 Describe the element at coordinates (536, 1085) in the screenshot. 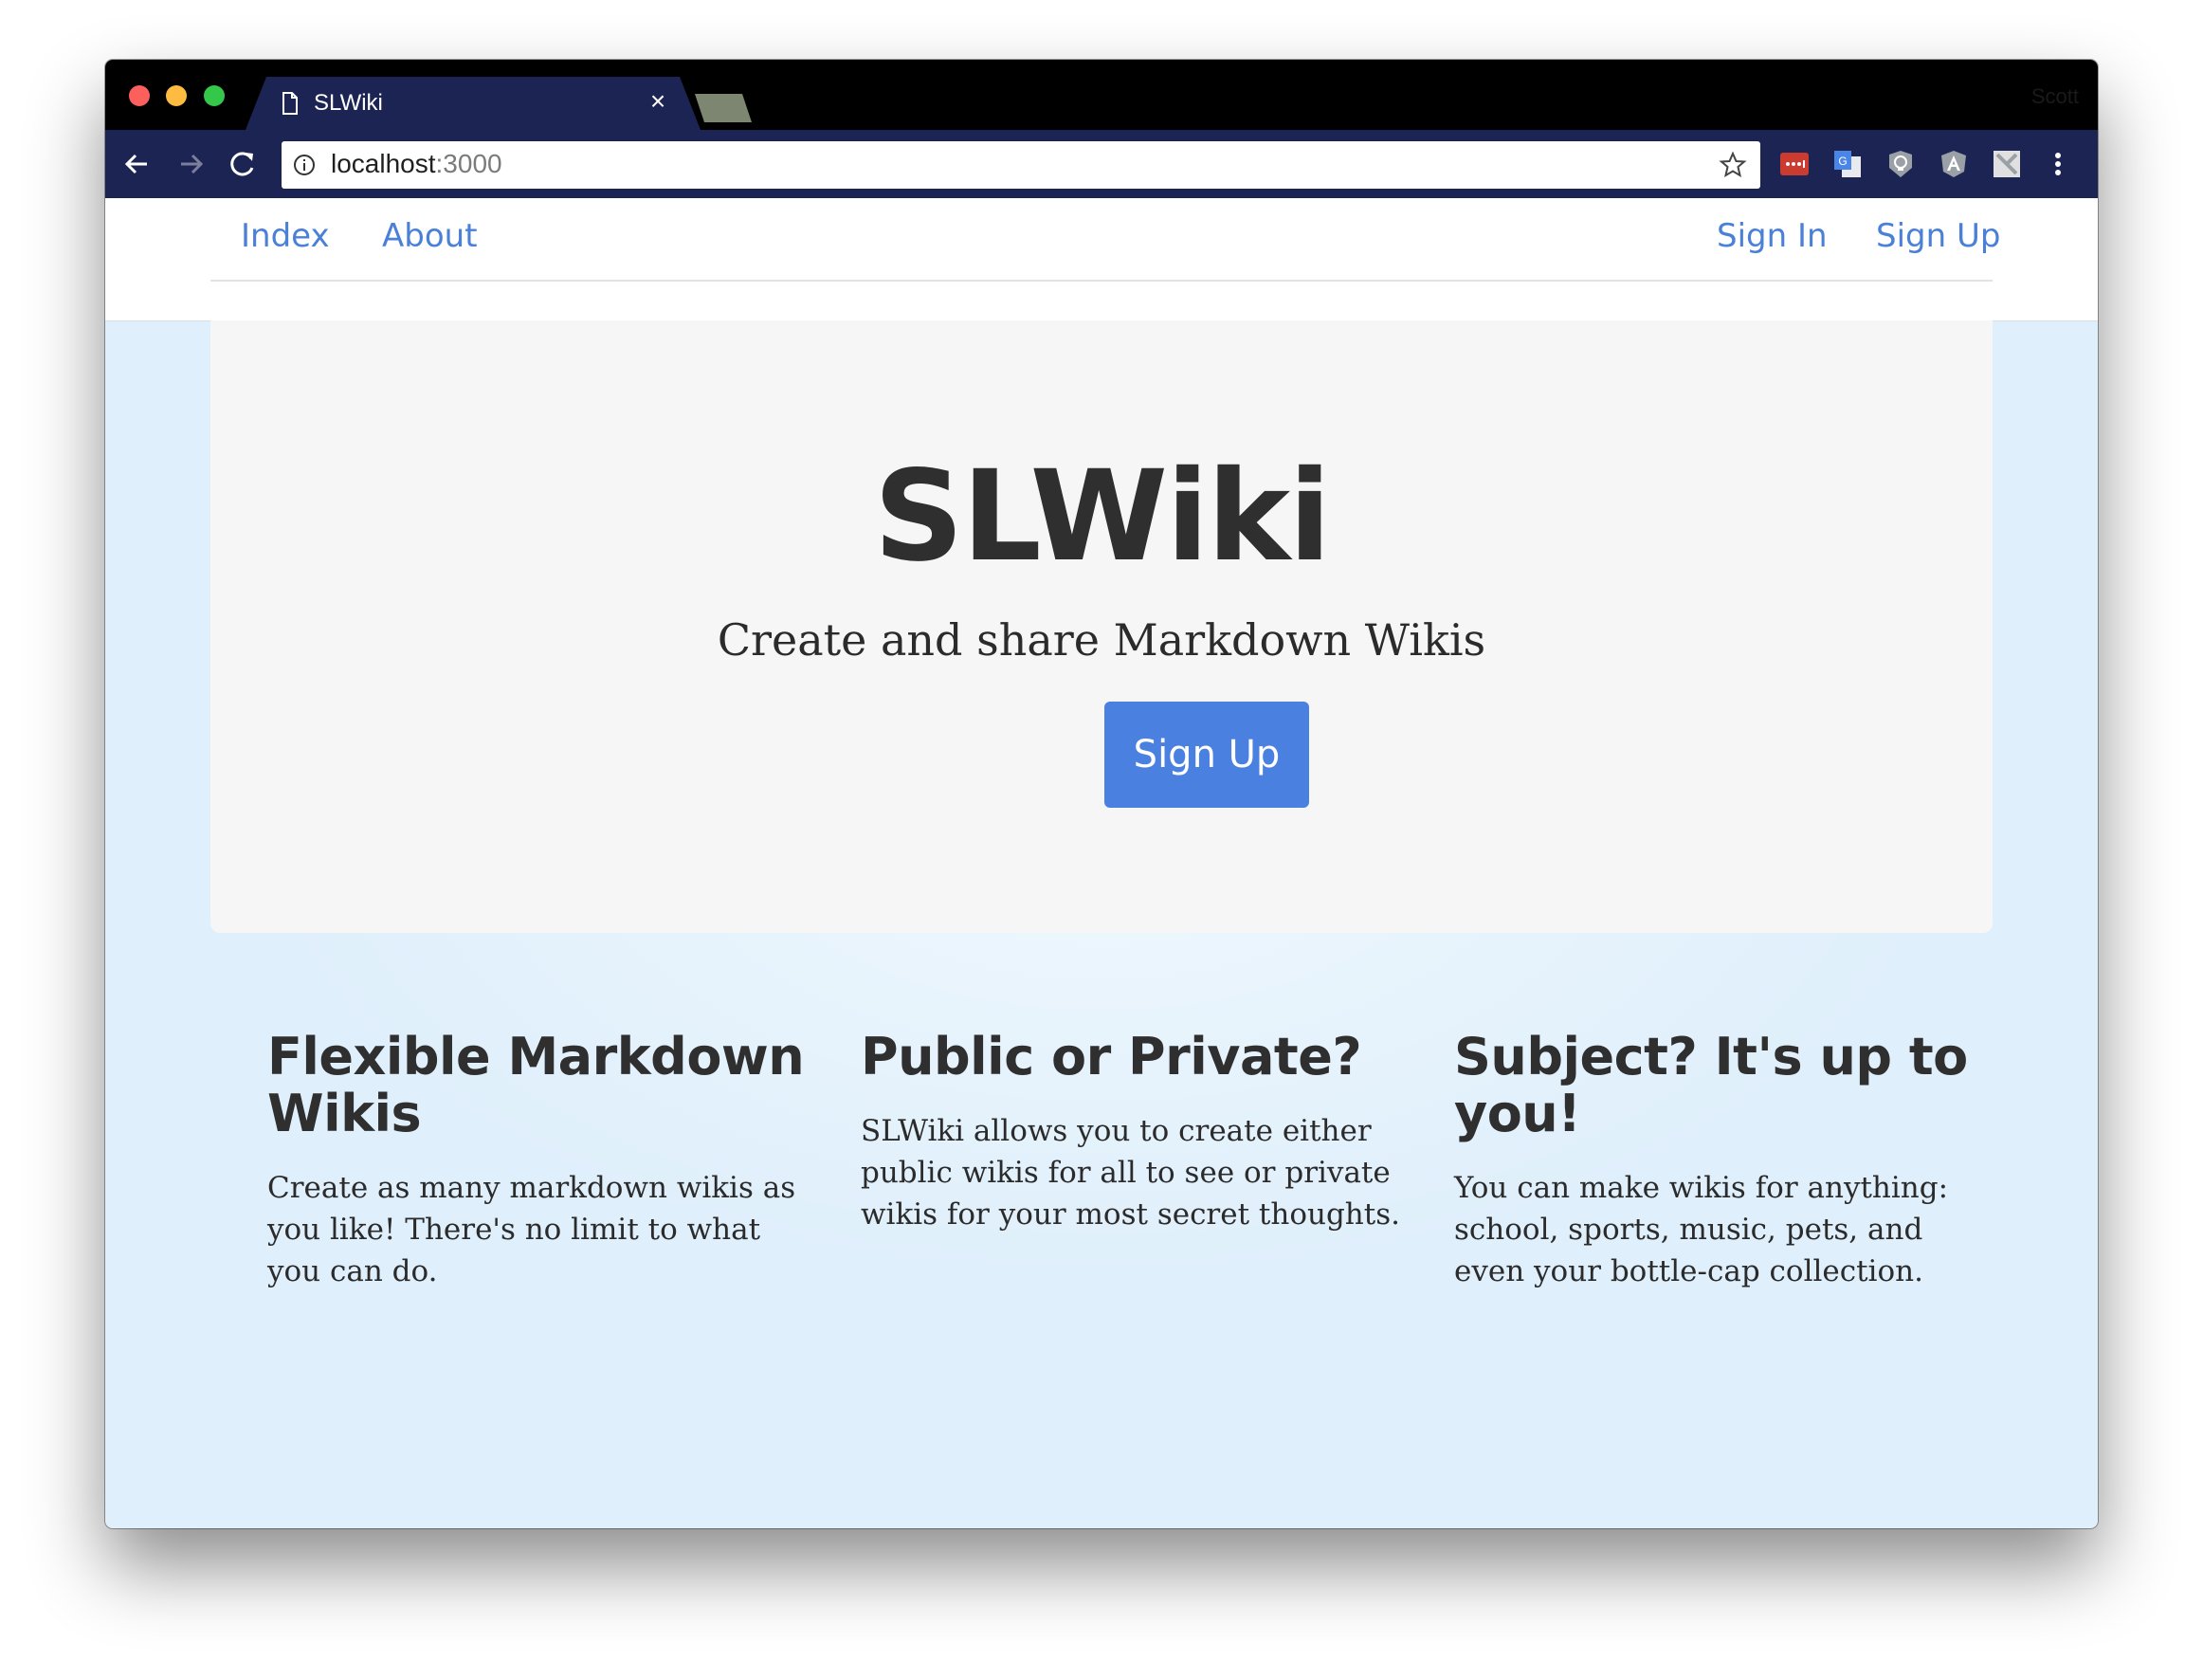

I see `feature-title: Flexible Markdown Wikis` at that location.